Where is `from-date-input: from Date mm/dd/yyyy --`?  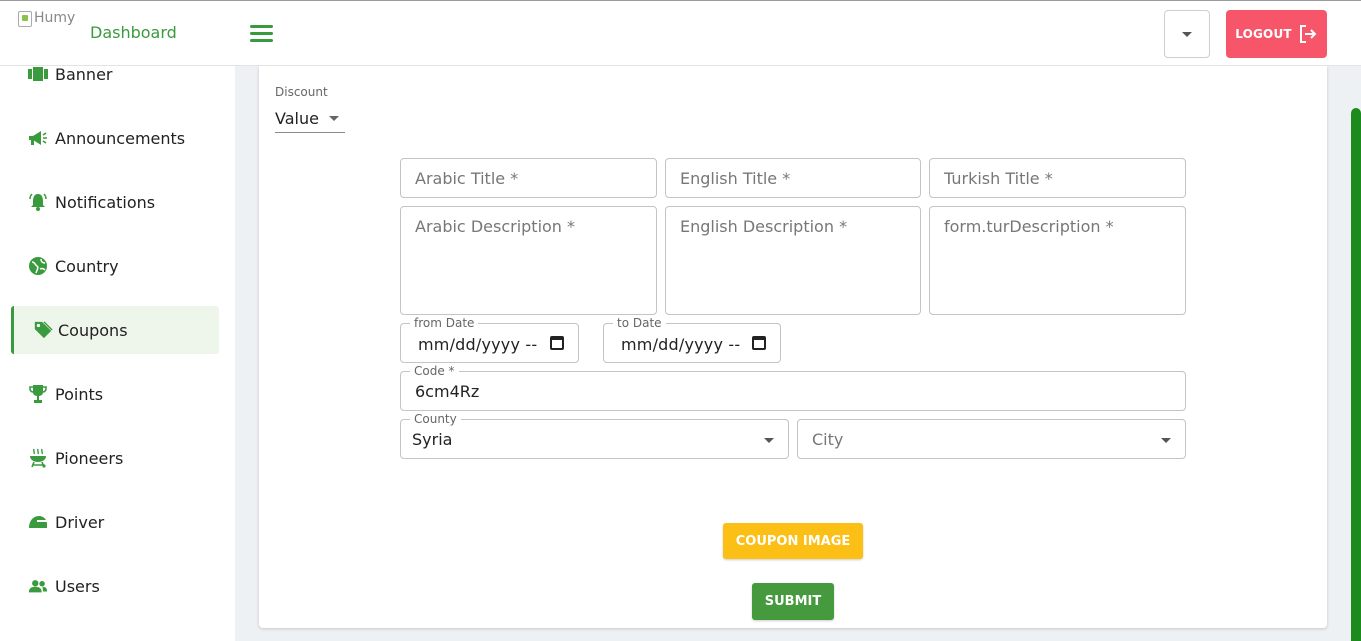
from-date-input: from Date mm/dd/yyyy -- is located at coordinates (489, 339).